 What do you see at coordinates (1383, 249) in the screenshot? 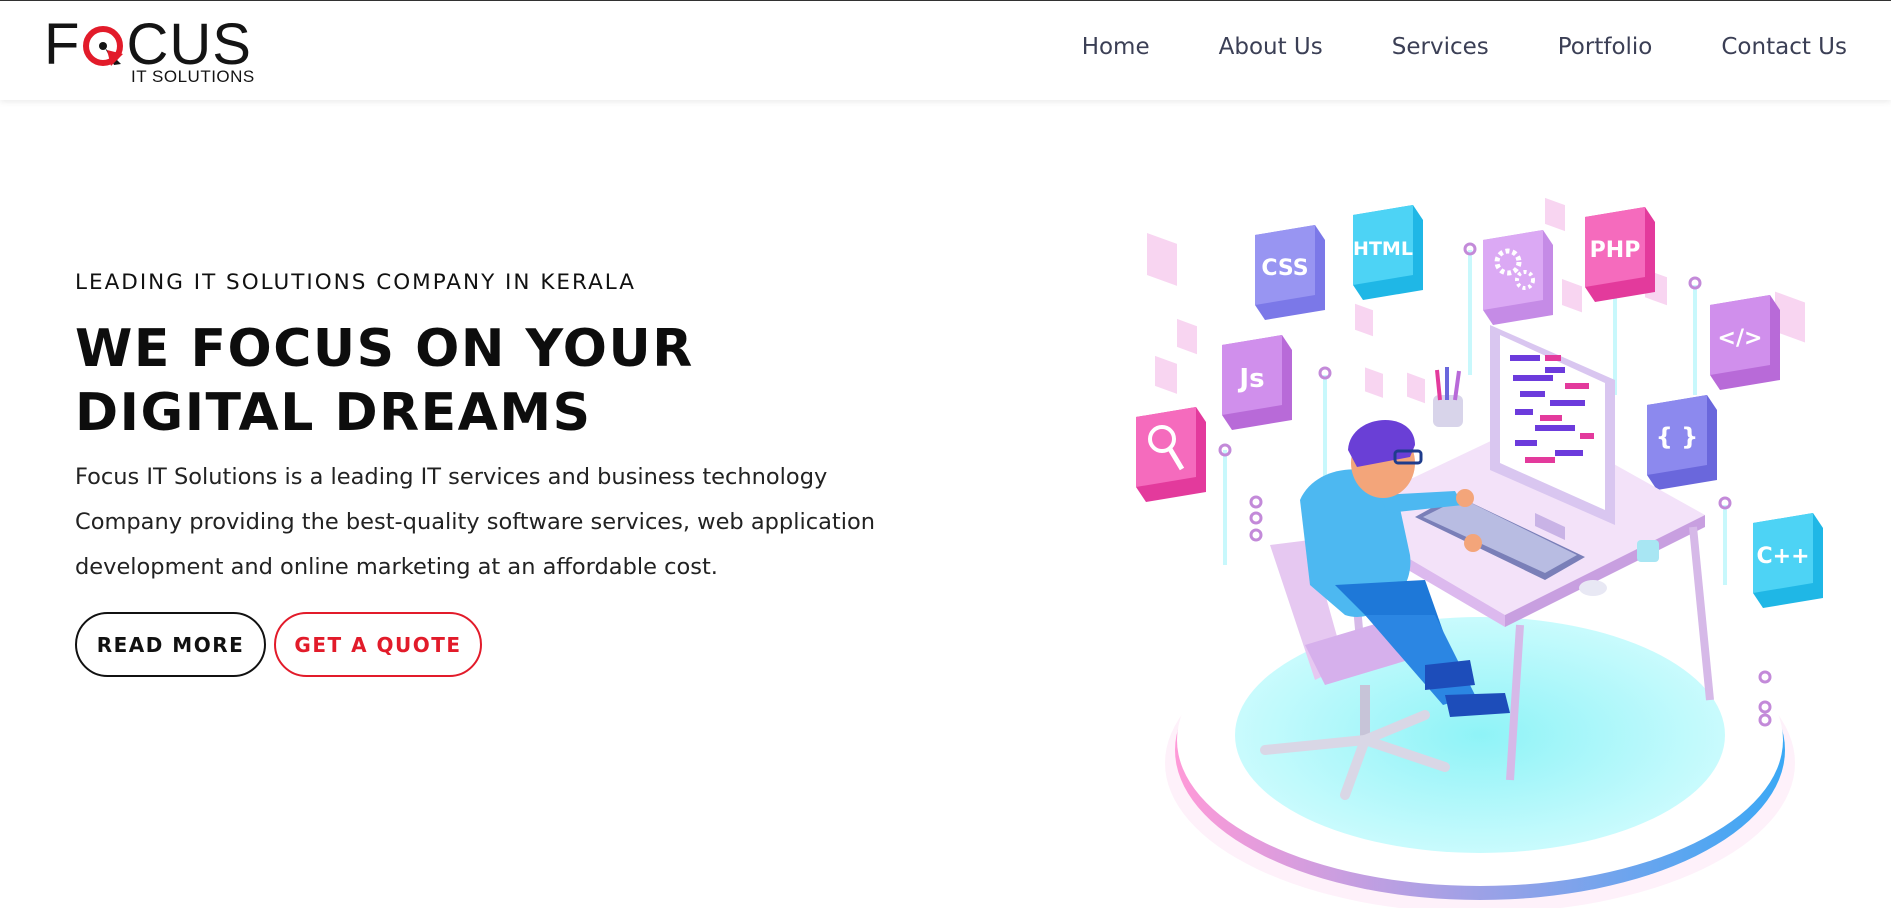
I see `svg-text: HTML` at bounding box center [1383, 249].